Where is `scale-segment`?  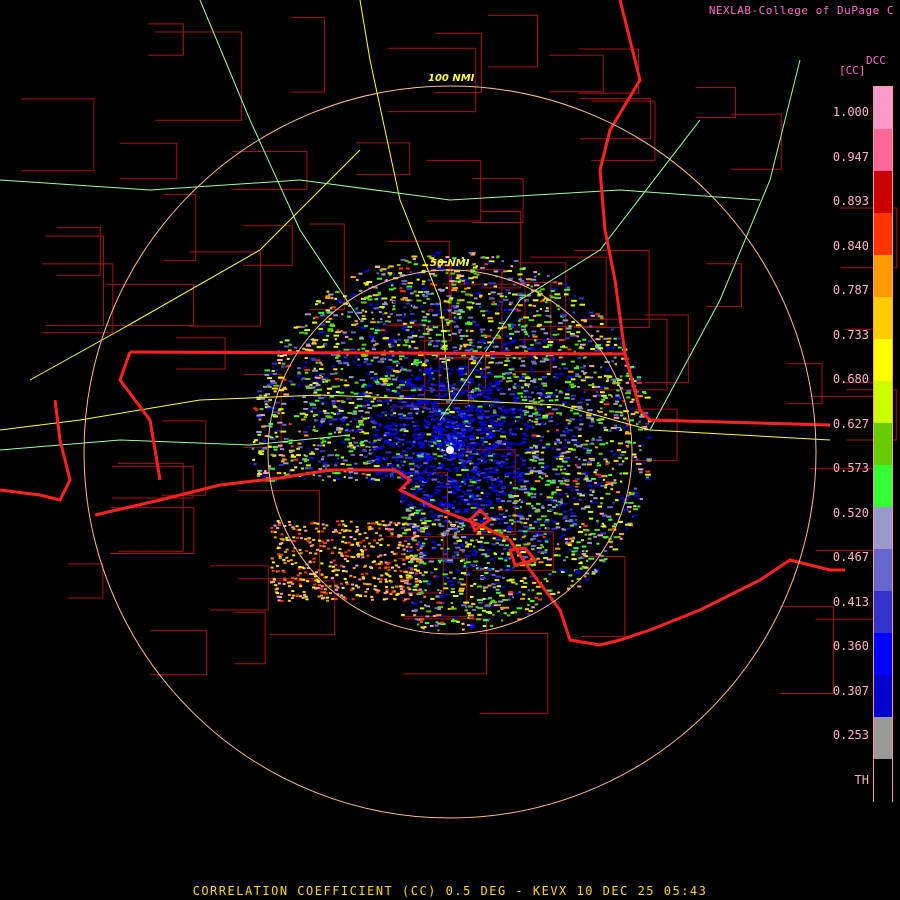 scale-segment is located at coordinates (883, 570).